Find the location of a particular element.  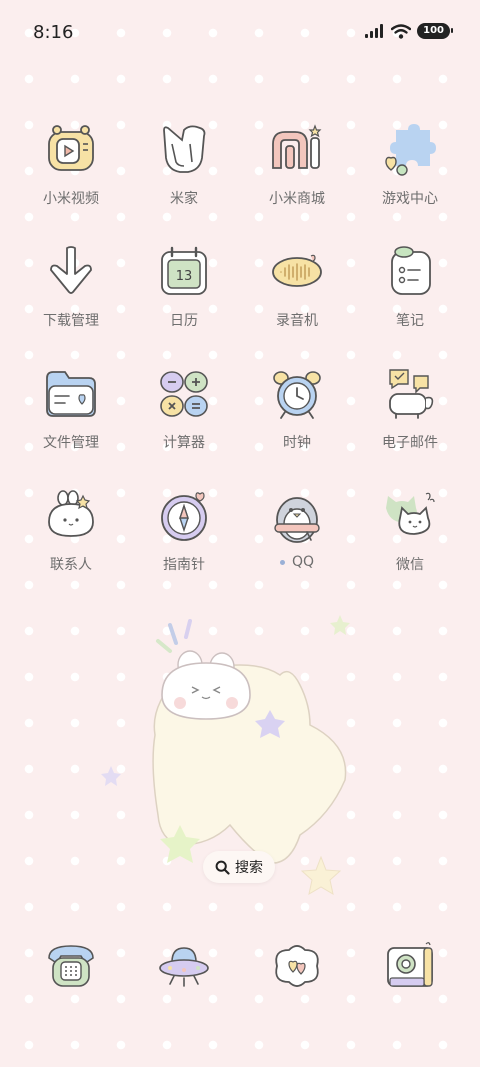

signal-icon is located at coordinates (374, 31).